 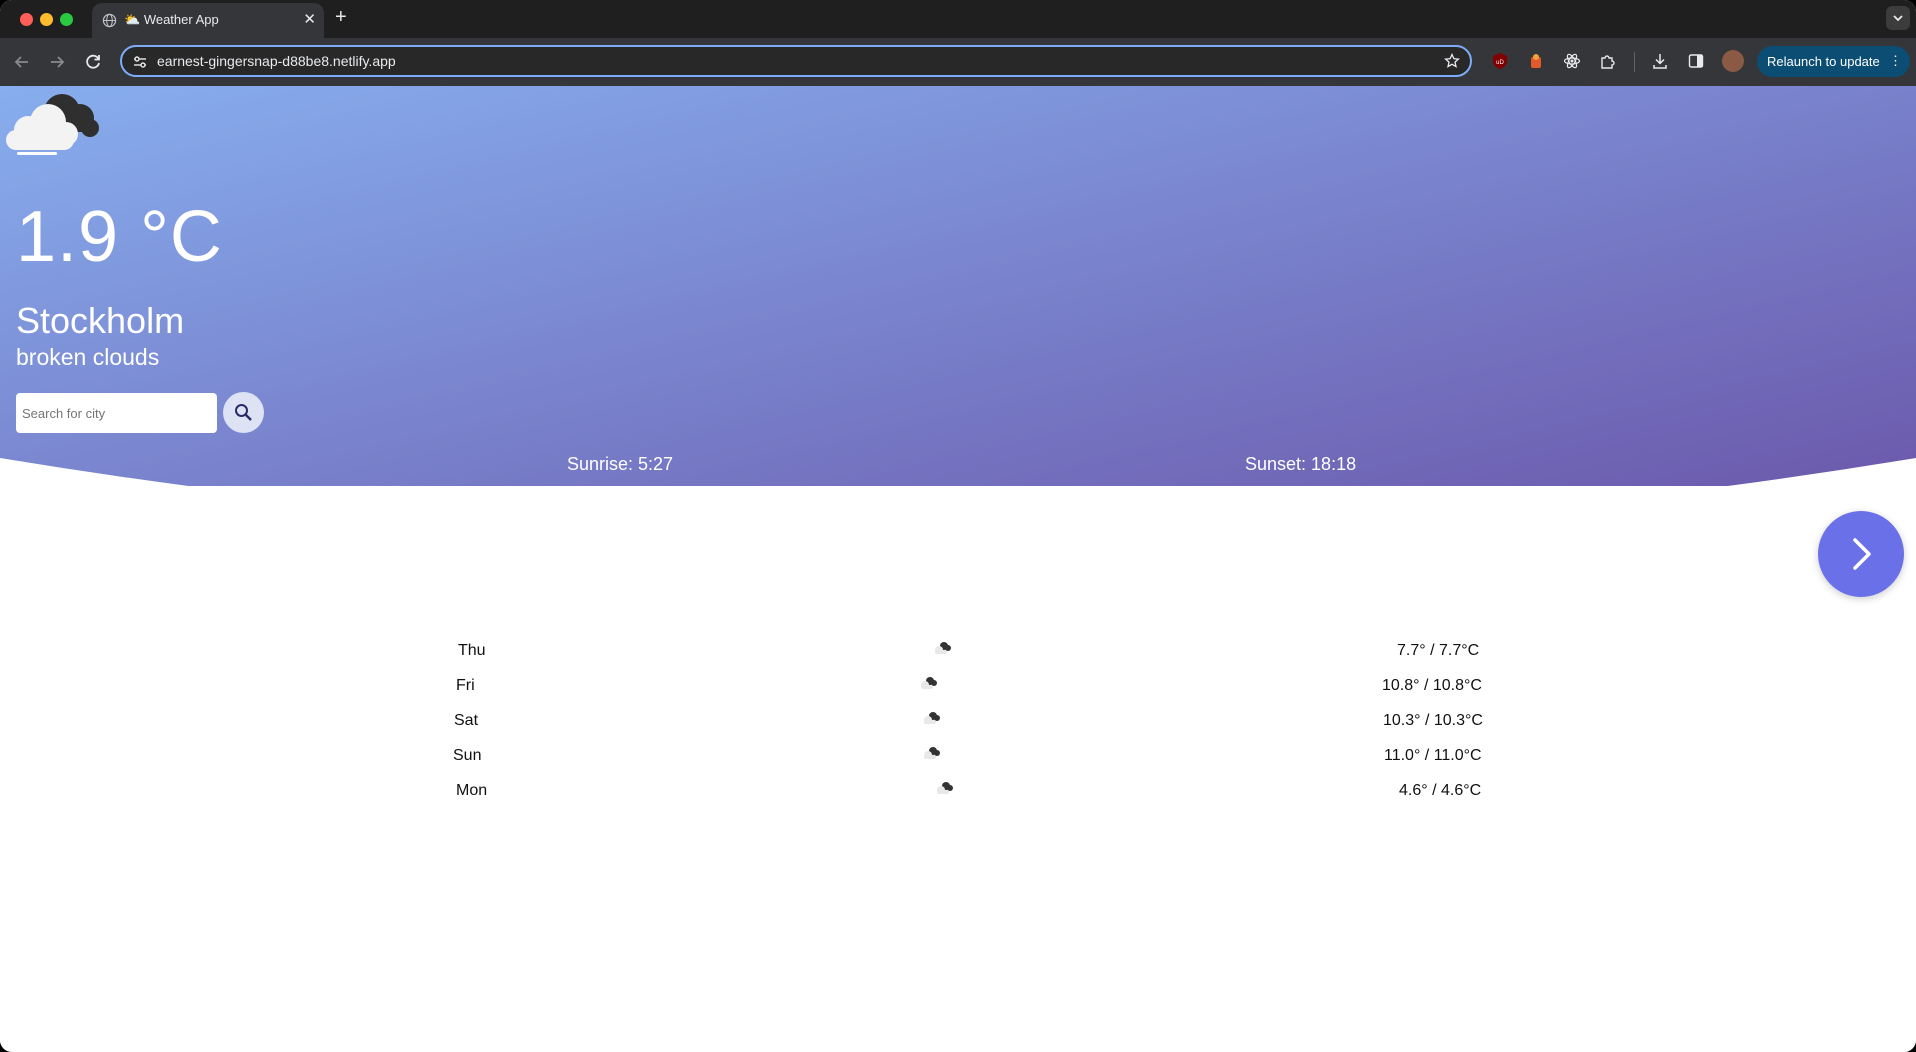 What do you see at coordinates (958, 657) in the screenshot?
I see `forecast-row: Thu 7.7° / 7.7°C` at bounding box center [958, 657].